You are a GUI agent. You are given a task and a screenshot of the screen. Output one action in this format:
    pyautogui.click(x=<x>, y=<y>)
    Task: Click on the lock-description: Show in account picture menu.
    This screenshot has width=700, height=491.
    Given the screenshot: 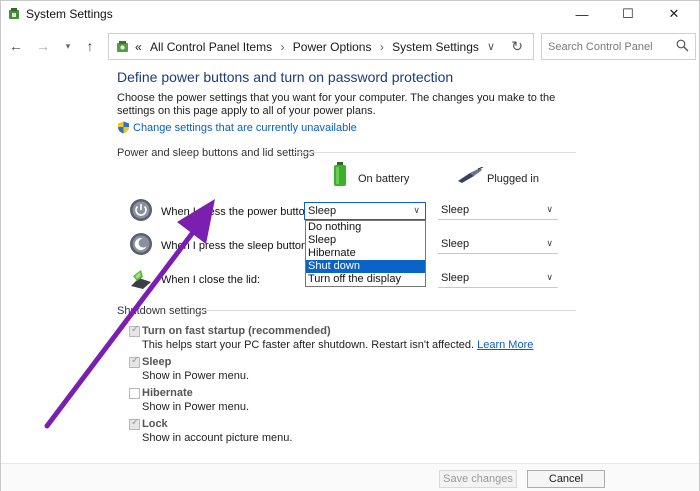 What is the action you would take?
    pyautogui.click(x=217, y=438)
    